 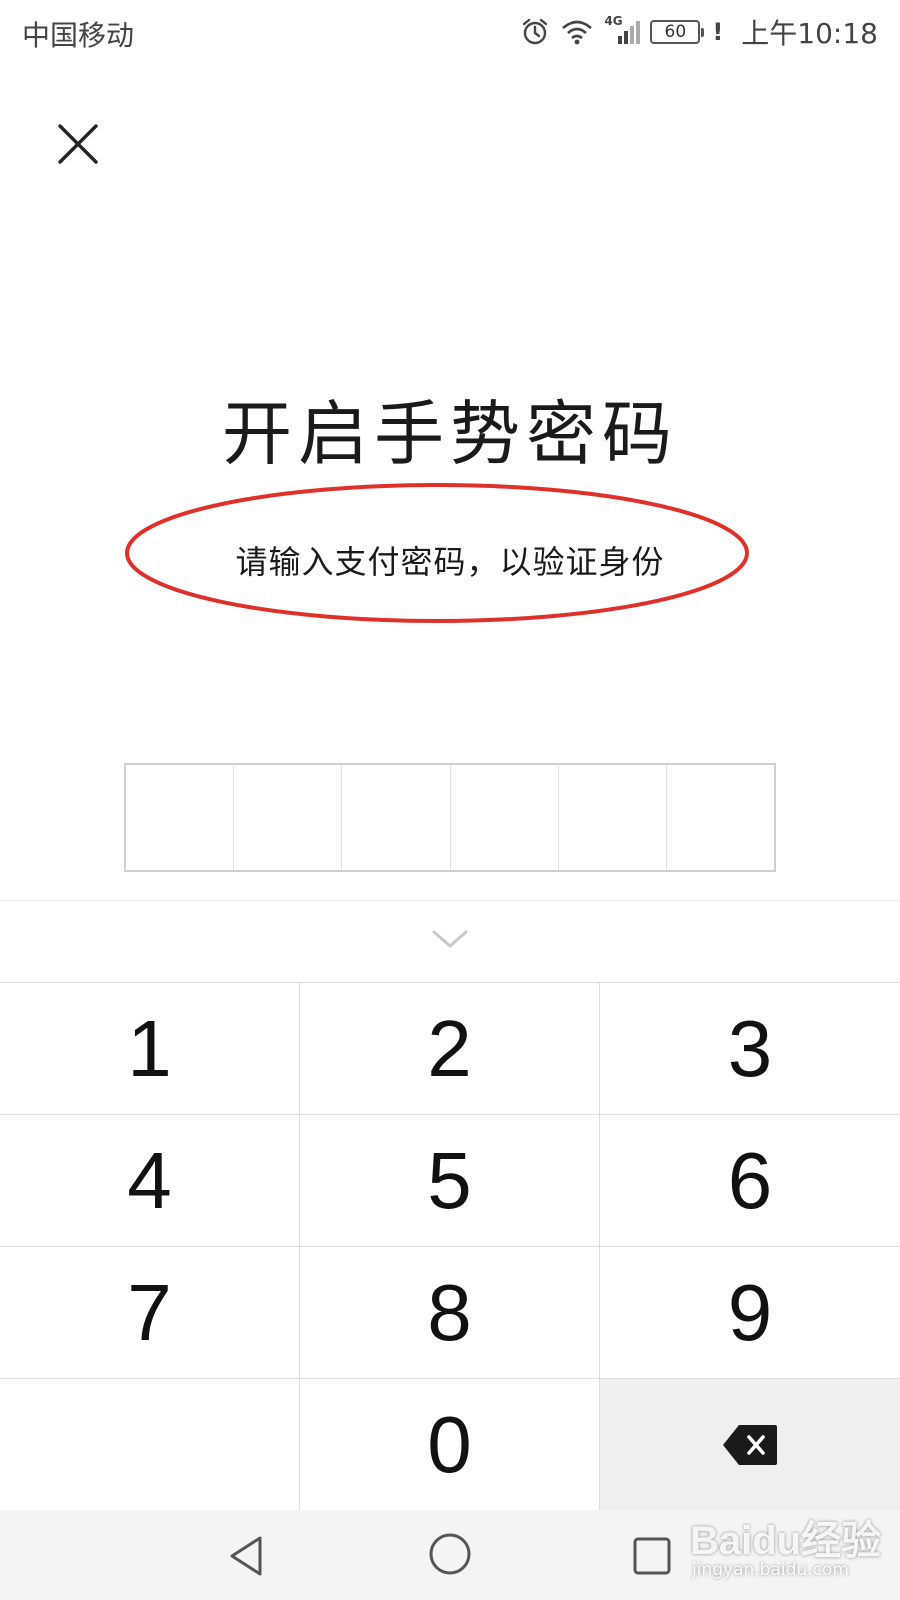 I want to click on back-triangle-icon, so click(x=246, y=1556).